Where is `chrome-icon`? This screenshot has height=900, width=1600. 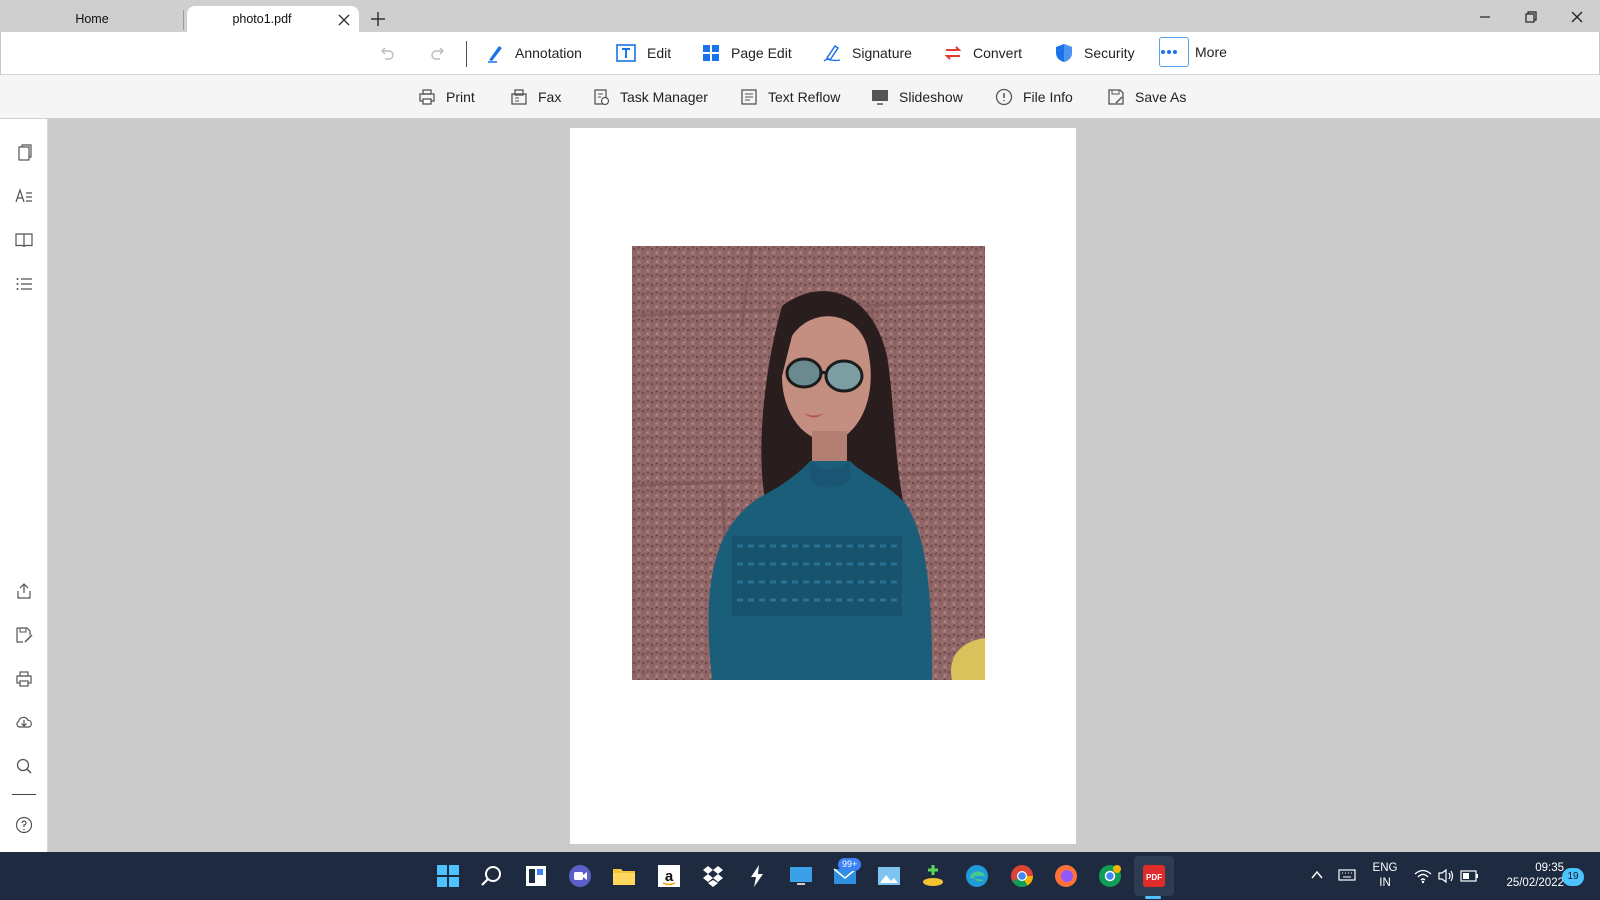 chrome-icon is located at coordinates (1022, 876).